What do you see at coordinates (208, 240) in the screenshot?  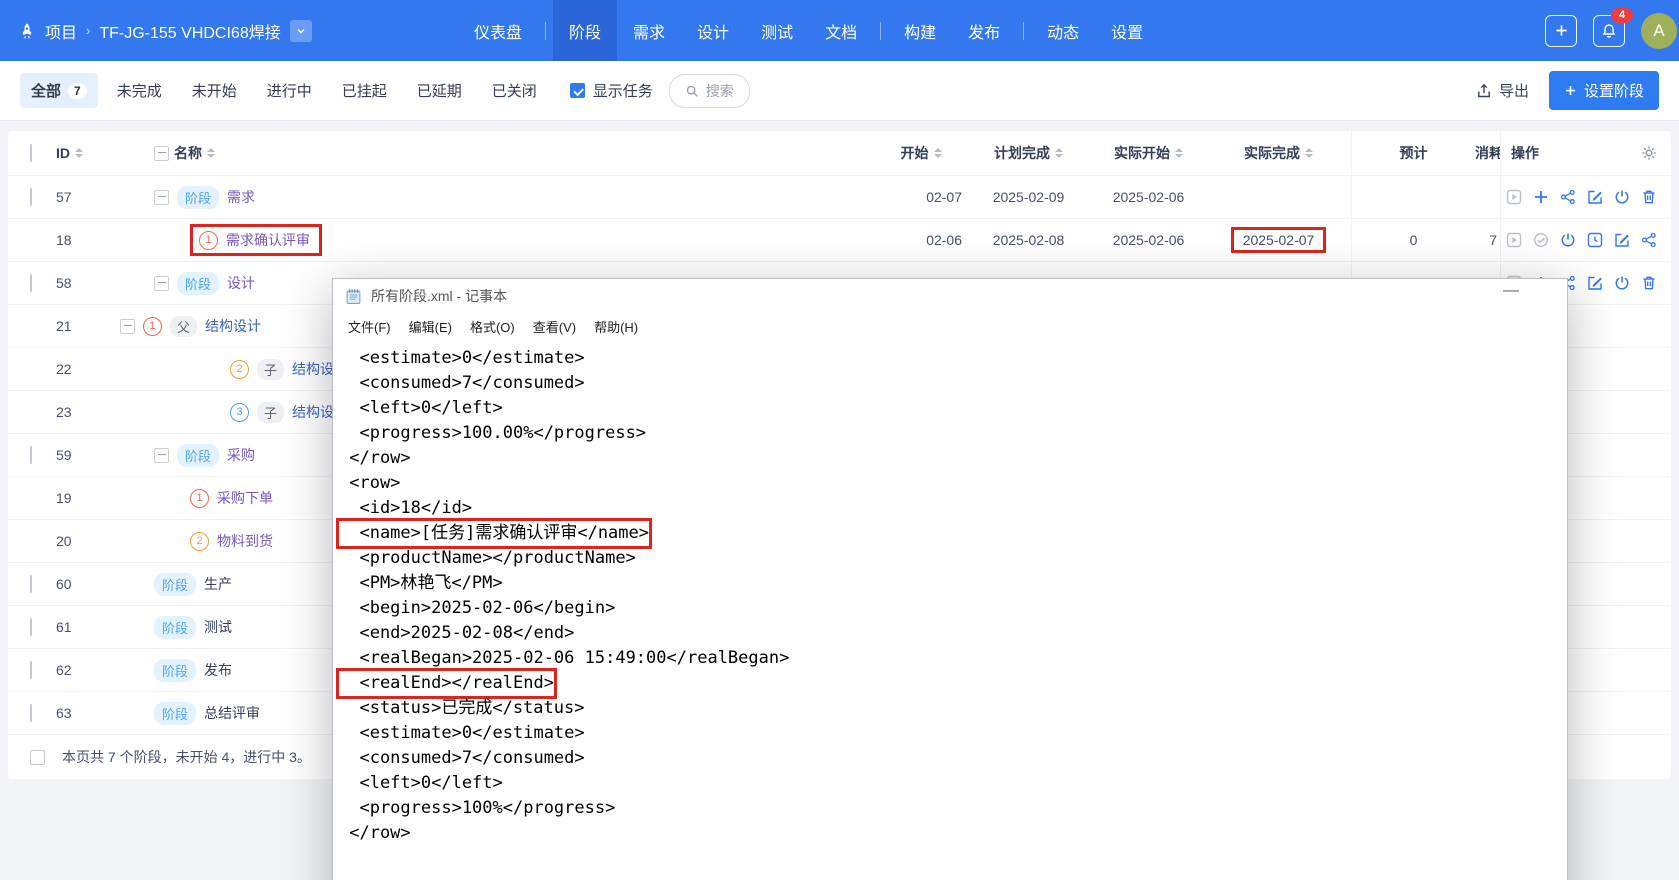 I see `sequence-number: 1` at bounding box center [208, 240].